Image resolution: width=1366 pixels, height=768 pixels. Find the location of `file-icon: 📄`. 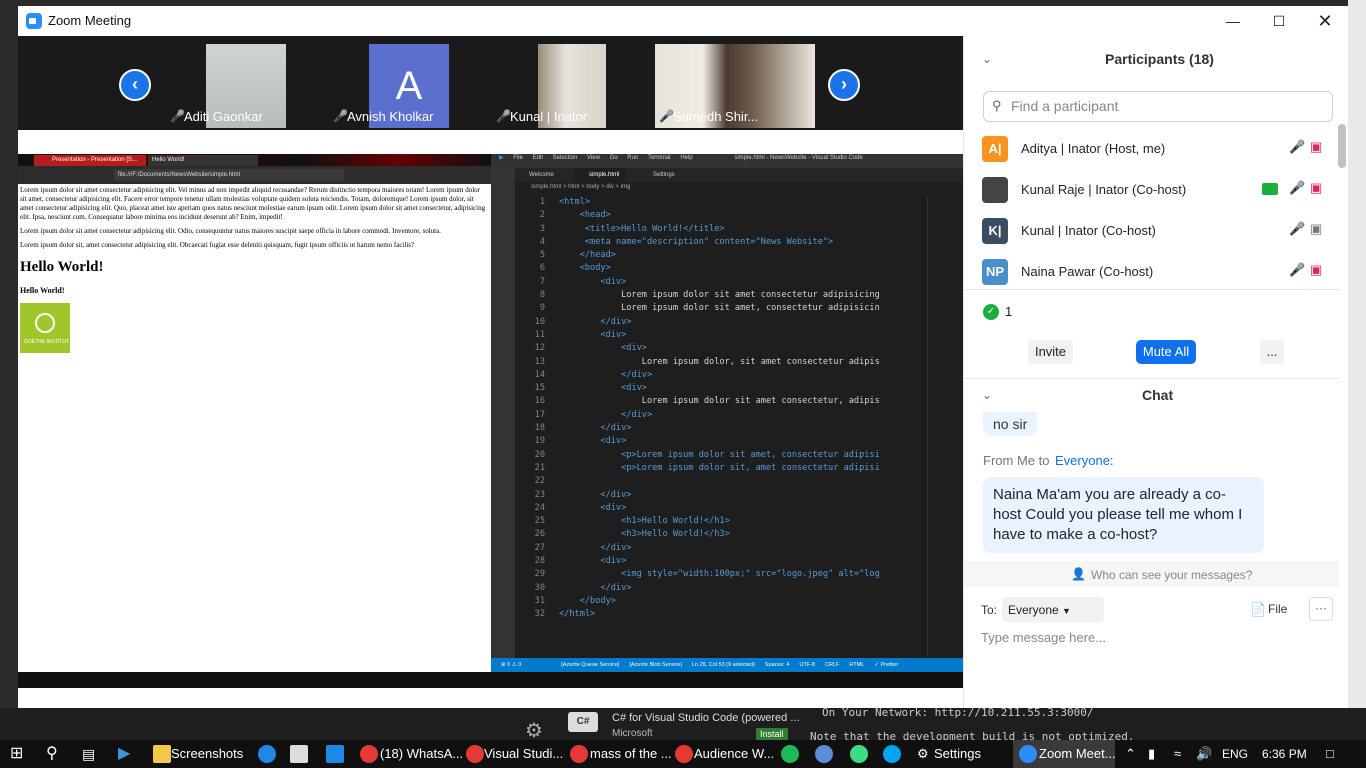

file-icon: 📄 is located at coordinates (1258, 610).